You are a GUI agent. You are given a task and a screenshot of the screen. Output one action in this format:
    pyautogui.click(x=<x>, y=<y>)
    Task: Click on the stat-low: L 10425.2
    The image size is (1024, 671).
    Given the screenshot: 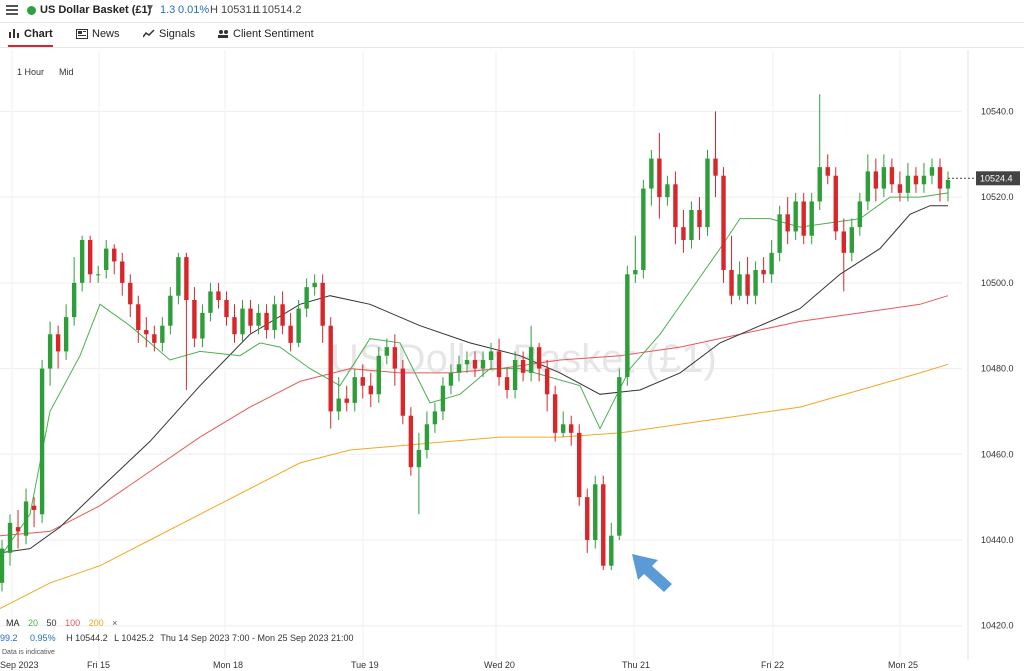 What is the action you would take?
    pyautogui.click(x=134, y=638)
    